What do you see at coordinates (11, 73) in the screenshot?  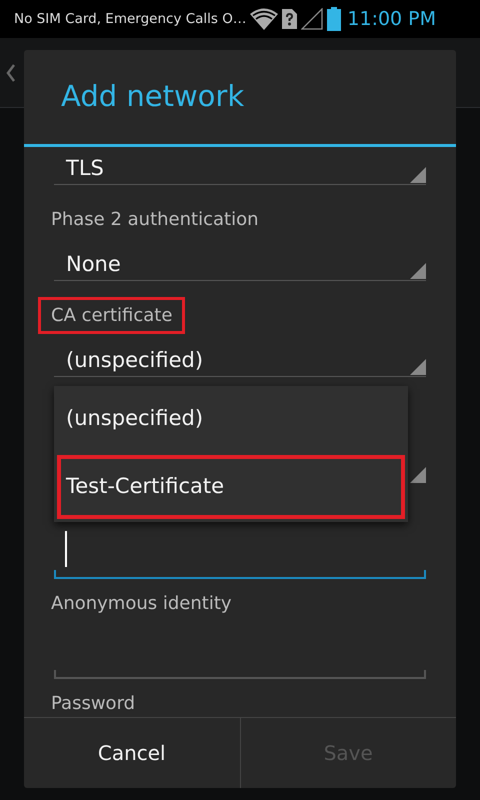 I see `back-icon` at bounding box center [11, 73].